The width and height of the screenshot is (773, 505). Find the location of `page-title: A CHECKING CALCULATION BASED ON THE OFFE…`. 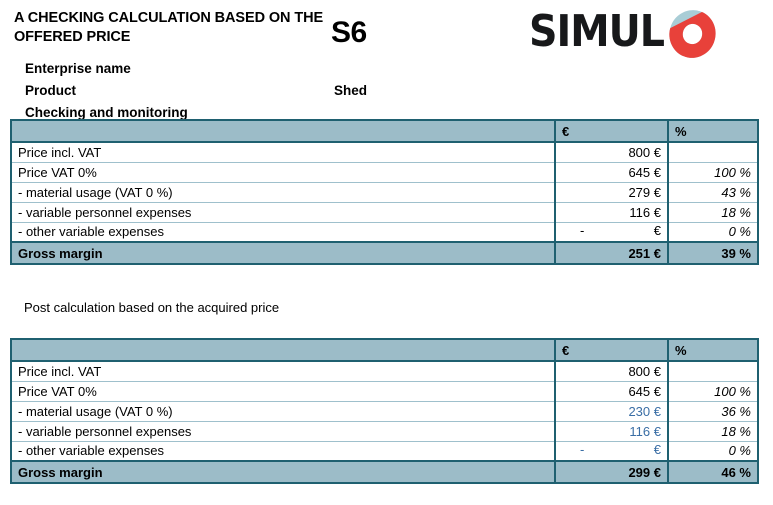

page-title: A CHECKING CALCULATION BASED ON THE OFFE… is located at coordinates (169, 27).